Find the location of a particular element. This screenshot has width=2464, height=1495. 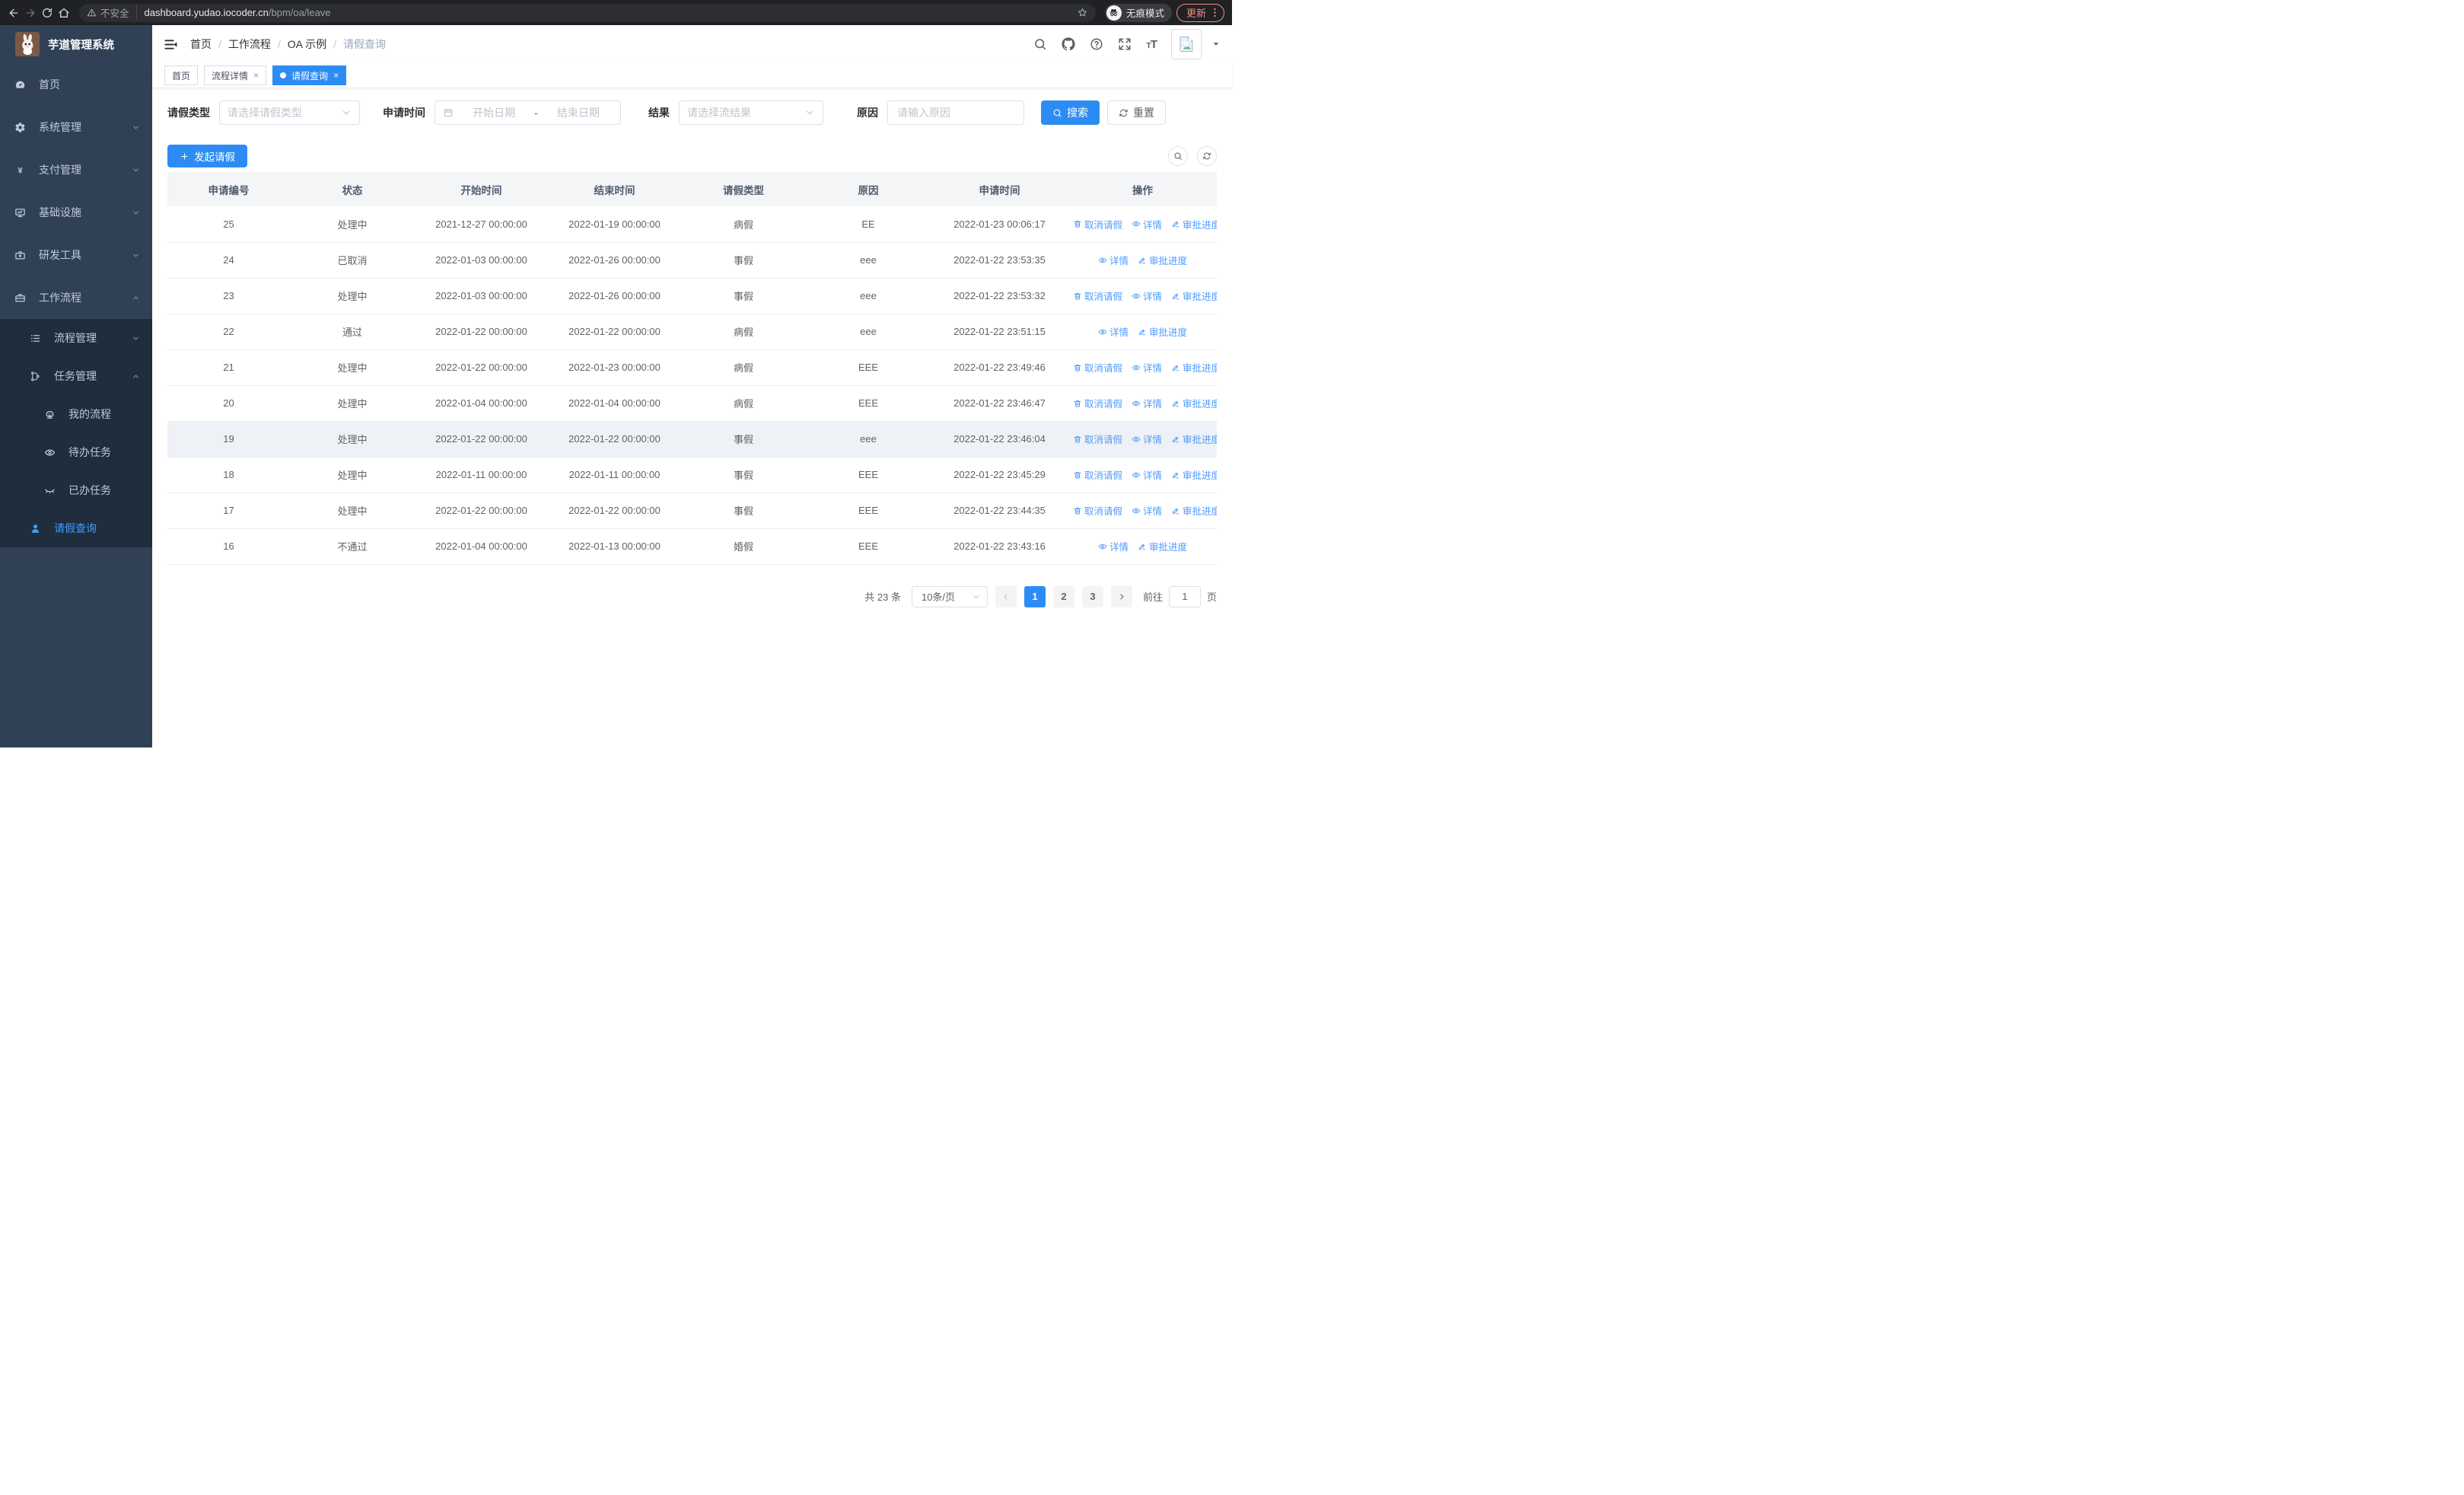

chevron-down-icon is located at coordinates (136, 170).